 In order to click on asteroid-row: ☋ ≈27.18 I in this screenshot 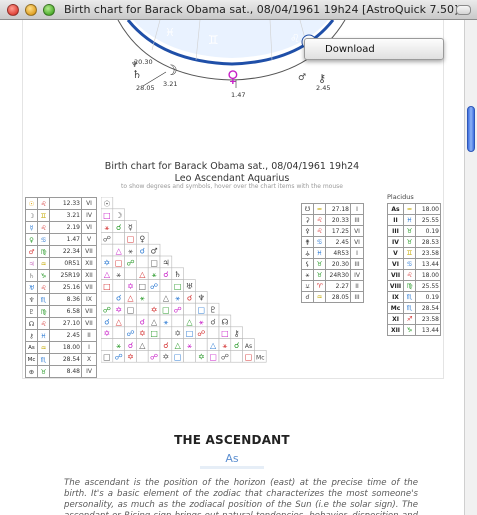, I will do `click(332, 209)`.